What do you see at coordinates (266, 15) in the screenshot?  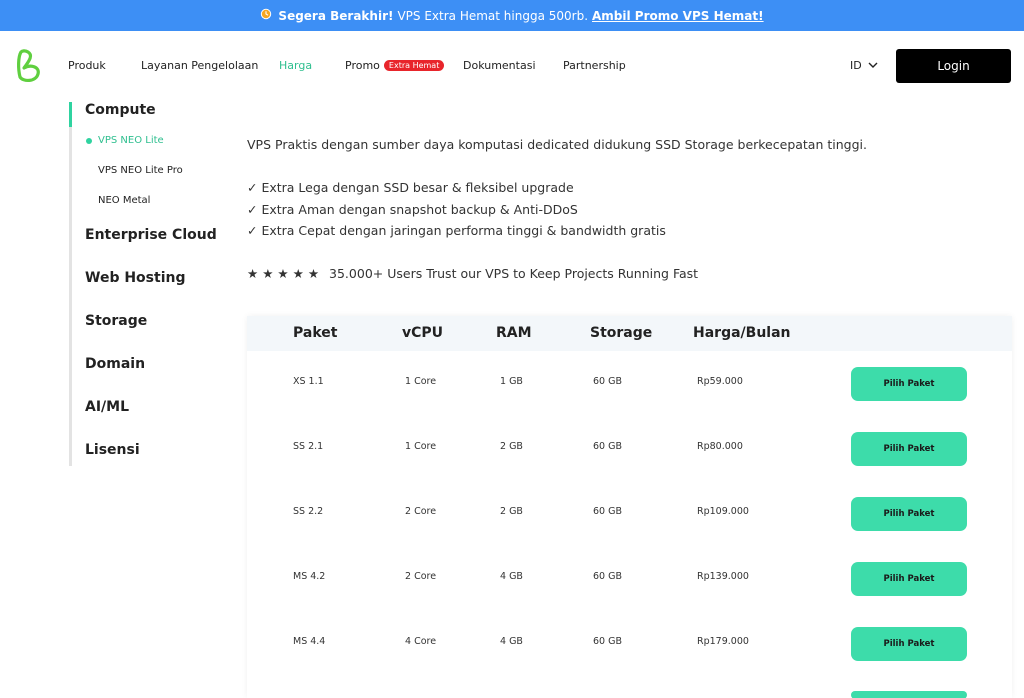 I see `clock-icon` at bounding box center [266, 15].